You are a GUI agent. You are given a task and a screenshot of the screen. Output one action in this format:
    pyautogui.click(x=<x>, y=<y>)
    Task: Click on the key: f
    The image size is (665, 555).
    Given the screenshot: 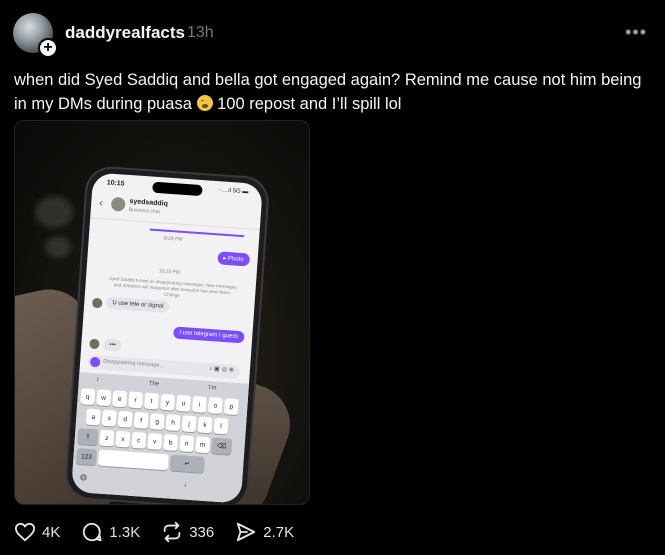 What is the action you would take?
    pyautogui.click(x=141, y=420)
    